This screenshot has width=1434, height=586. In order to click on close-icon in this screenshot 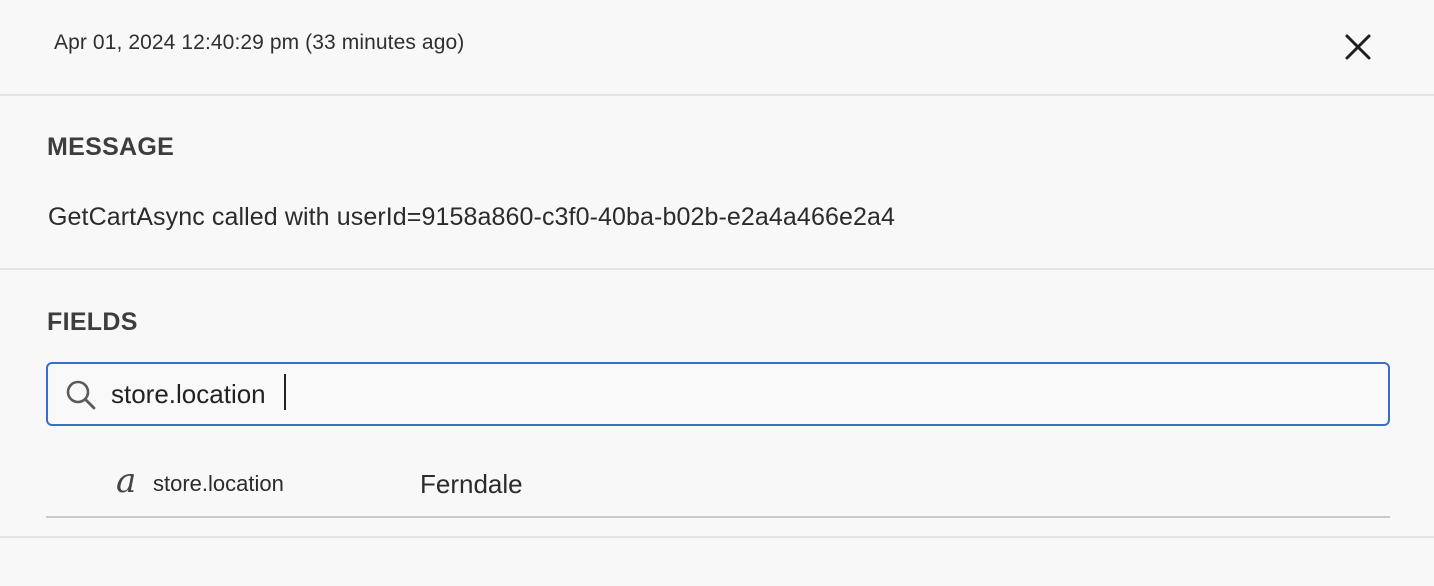, I will do `click(1358, 47)`.